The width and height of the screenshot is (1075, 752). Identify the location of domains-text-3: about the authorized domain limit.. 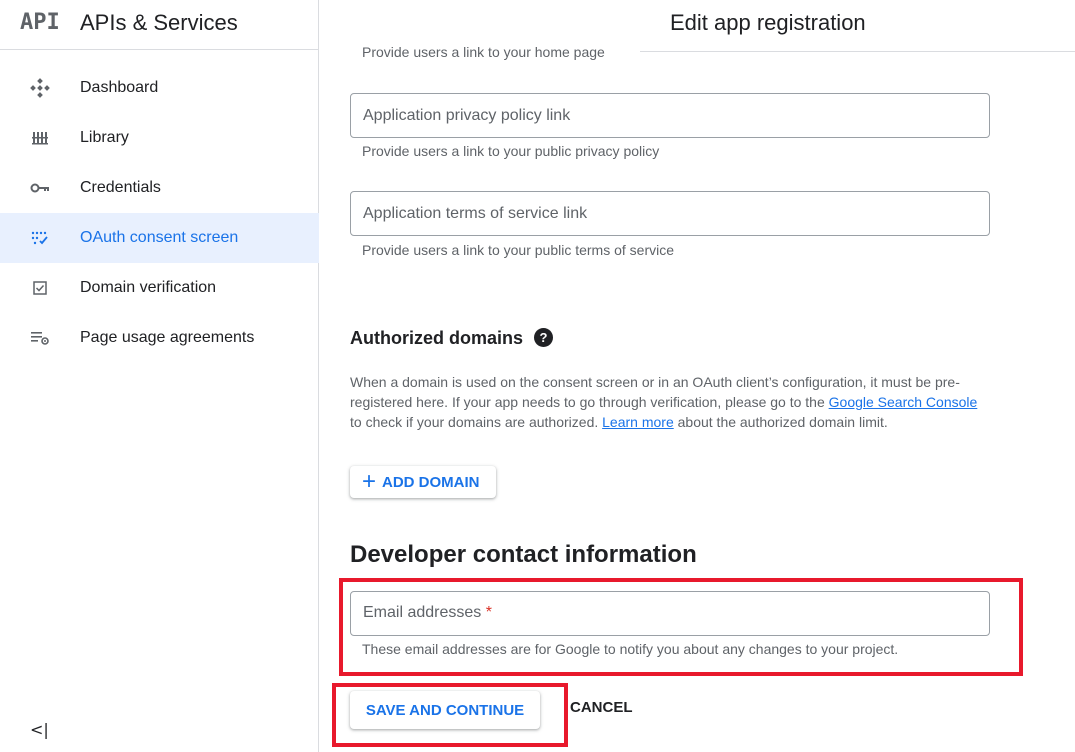
(780, 422).